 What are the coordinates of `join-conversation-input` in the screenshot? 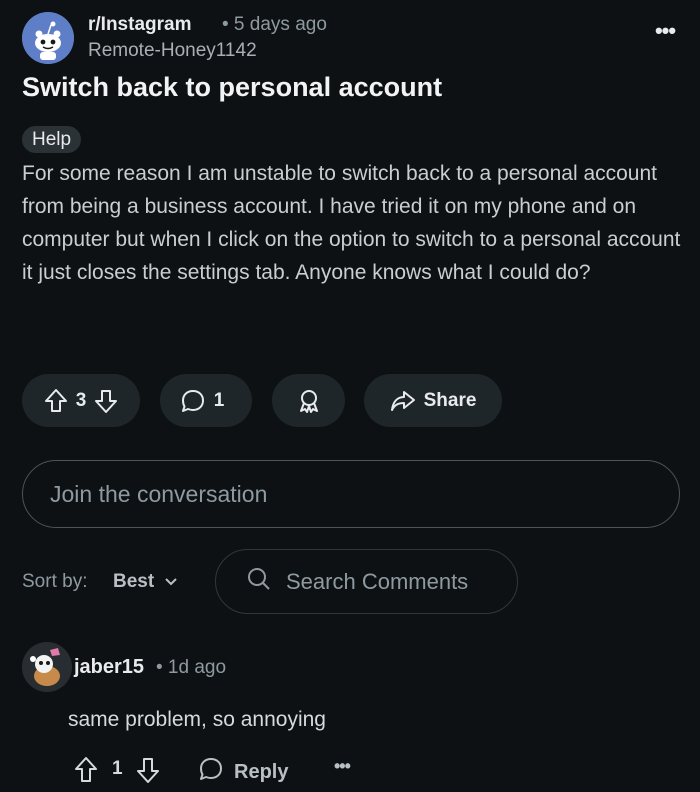 It's located at (351, 494).